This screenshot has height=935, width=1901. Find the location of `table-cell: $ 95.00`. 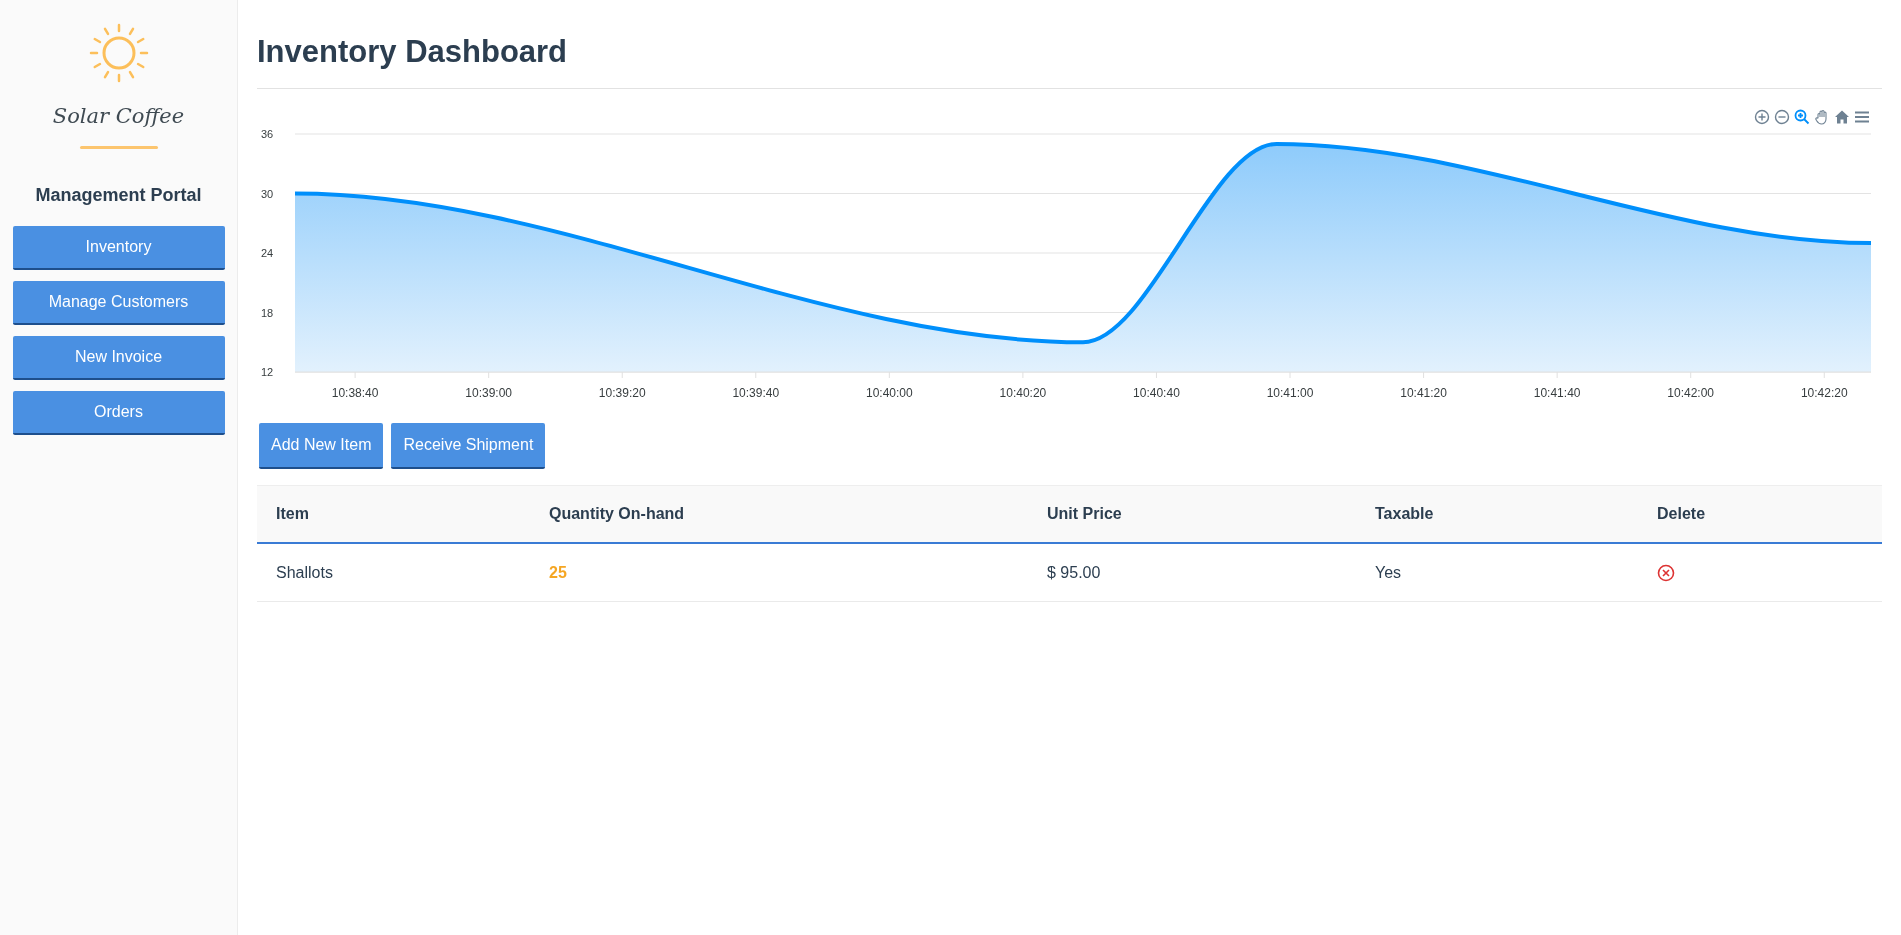

table-cell: $ 95.00 is located at coordinates (1192, 572).